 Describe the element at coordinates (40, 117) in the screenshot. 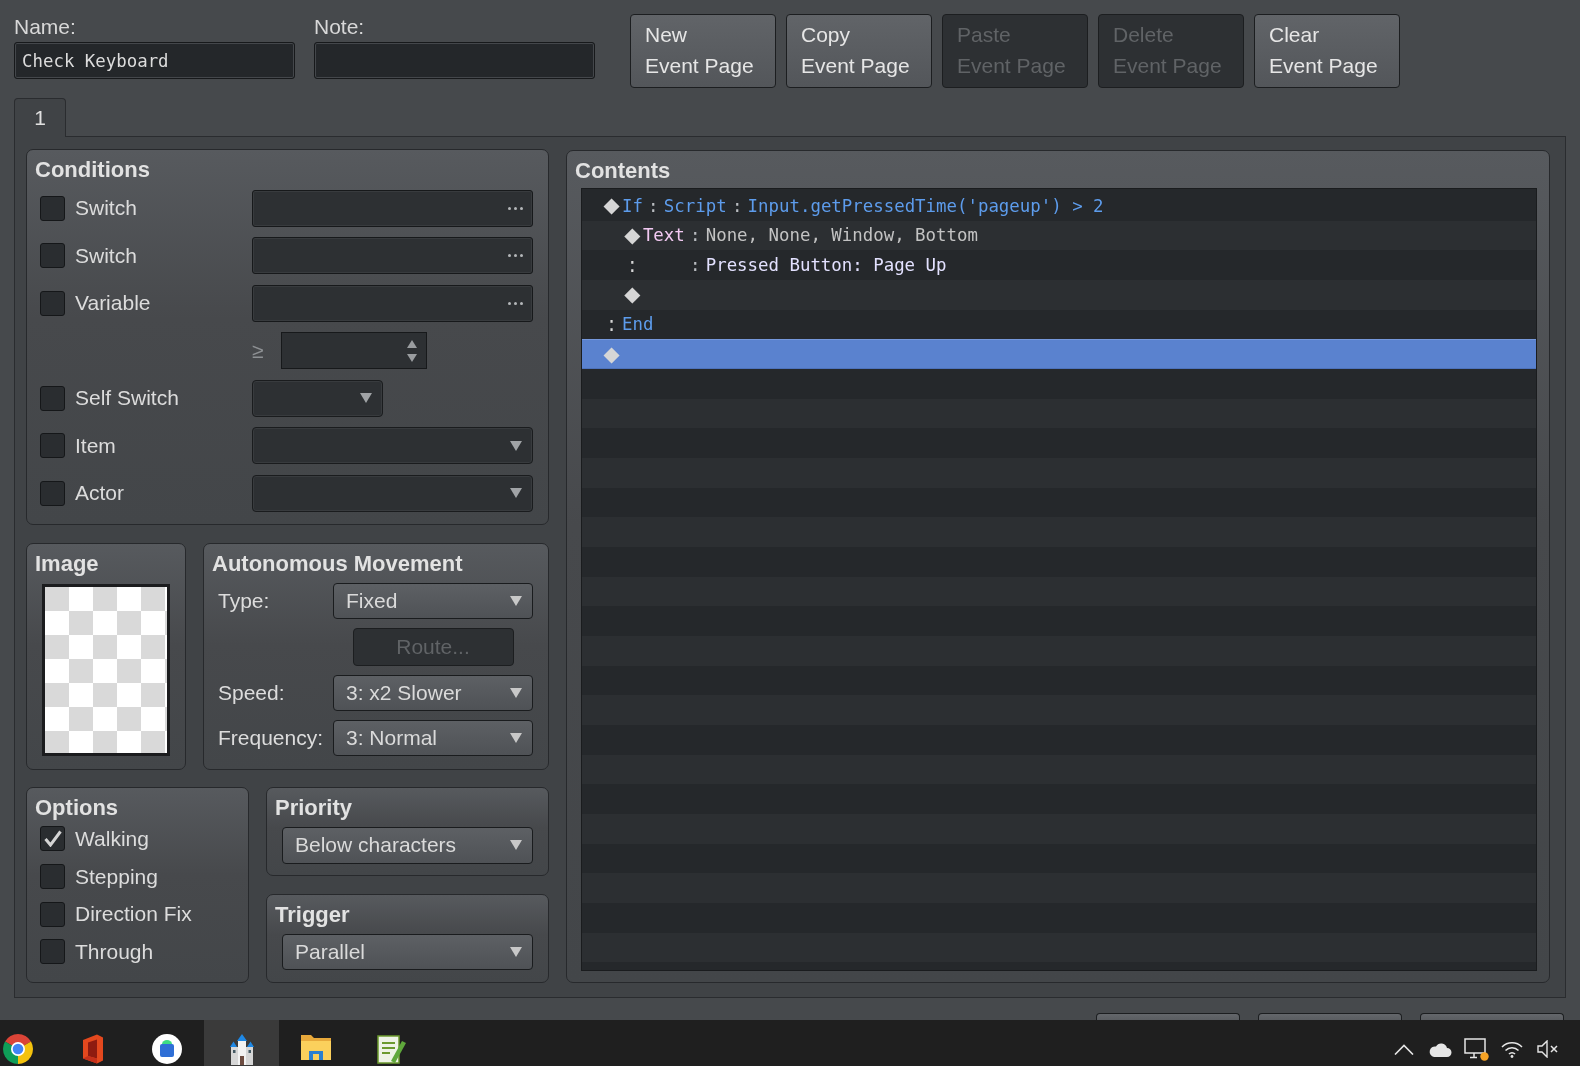

I see `tab: 1` at that location.